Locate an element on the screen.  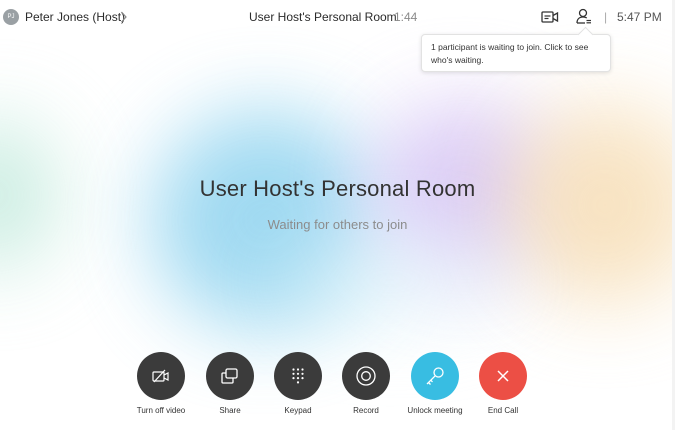
end-call-icon is located at coordinates (503, 376).